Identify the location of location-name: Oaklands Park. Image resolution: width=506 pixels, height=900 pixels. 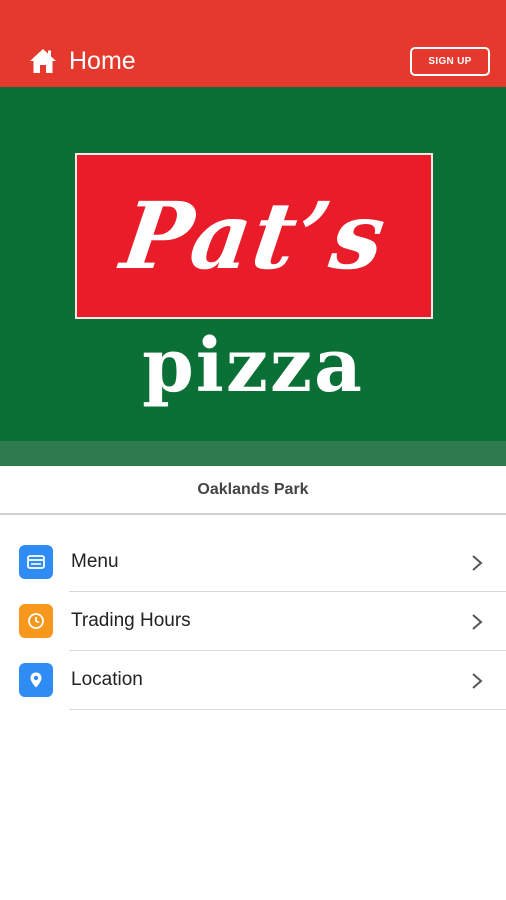
(253, 490).